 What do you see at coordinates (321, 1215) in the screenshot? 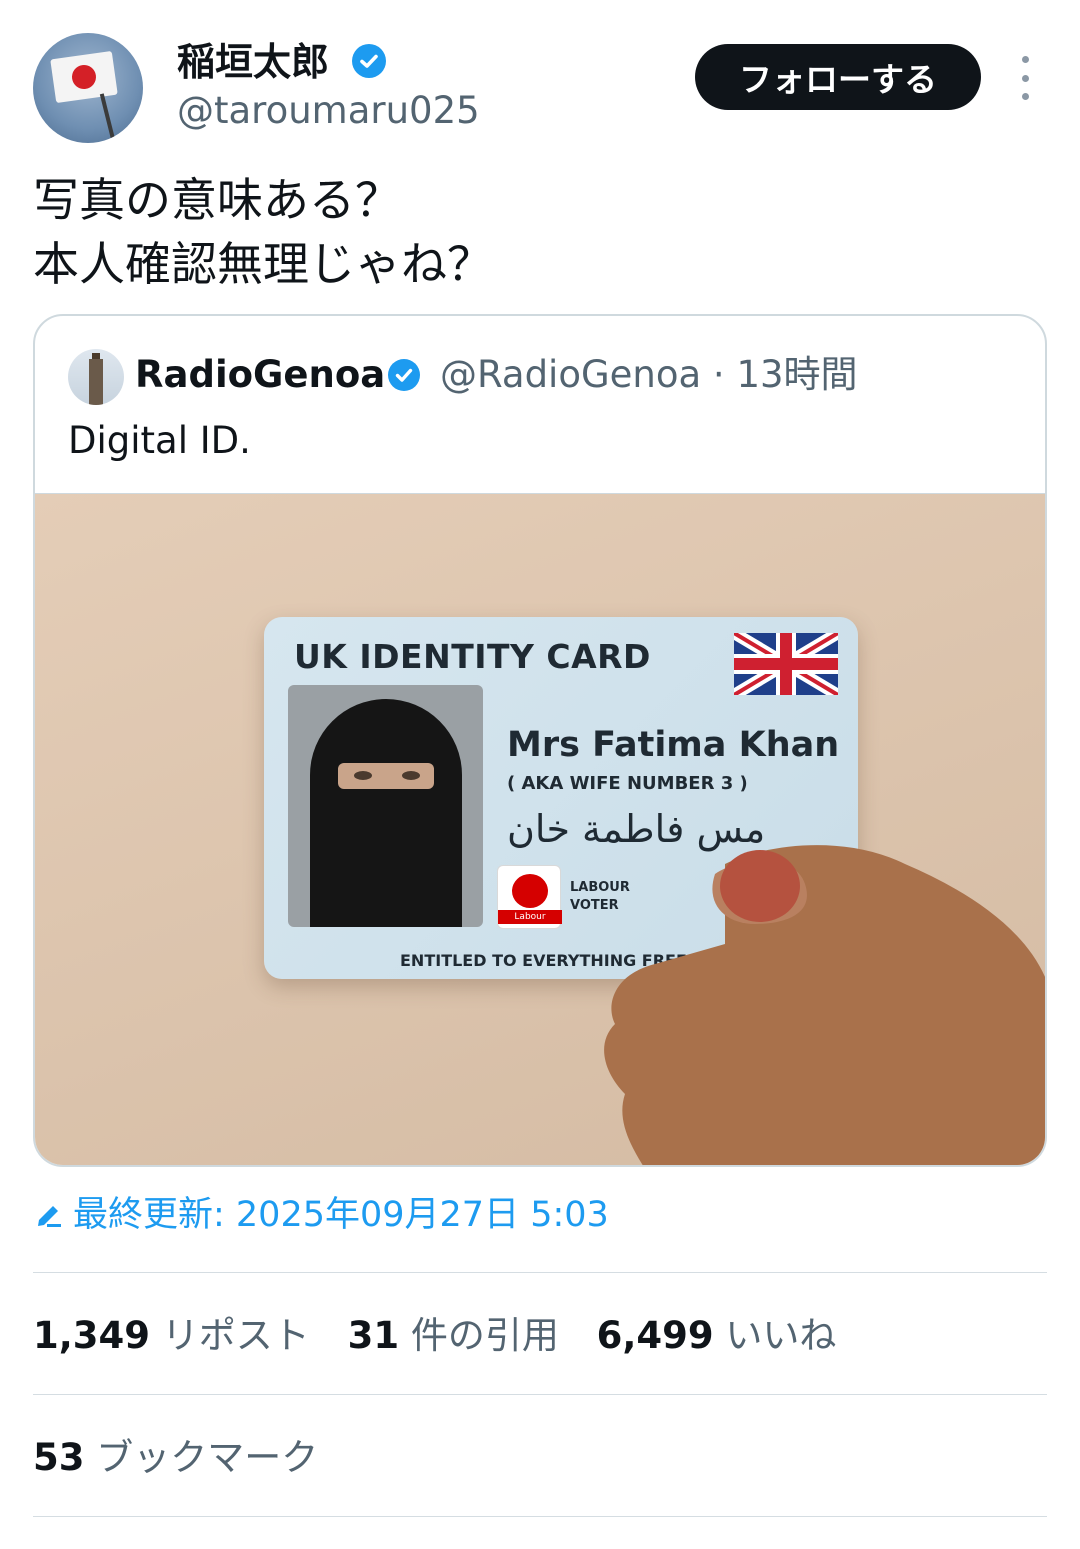
I see `edited-timestamp: 最終更新: 2025年09月27日 5:03` at bounding box center [321, 1215].